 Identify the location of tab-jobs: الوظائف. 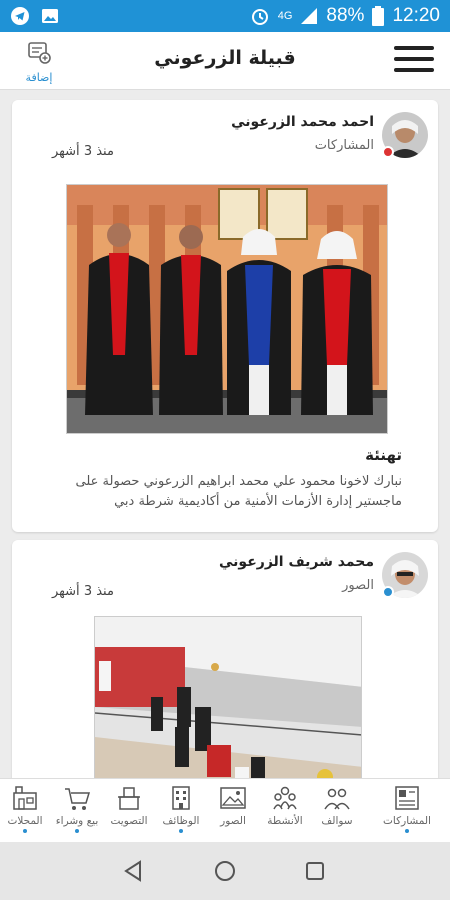
(181, 808).